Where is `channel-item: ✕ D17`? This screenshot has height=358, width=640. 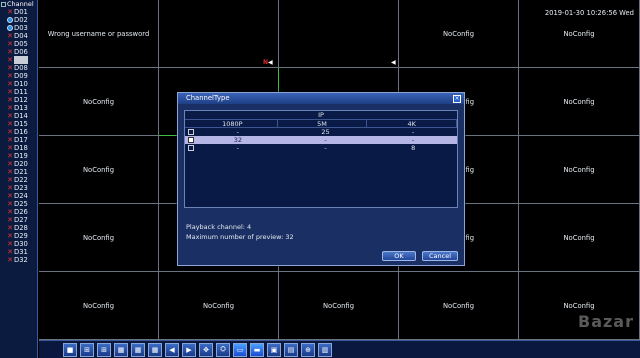 channel-item: ✕ D17 is located at coordinates (18, 140).